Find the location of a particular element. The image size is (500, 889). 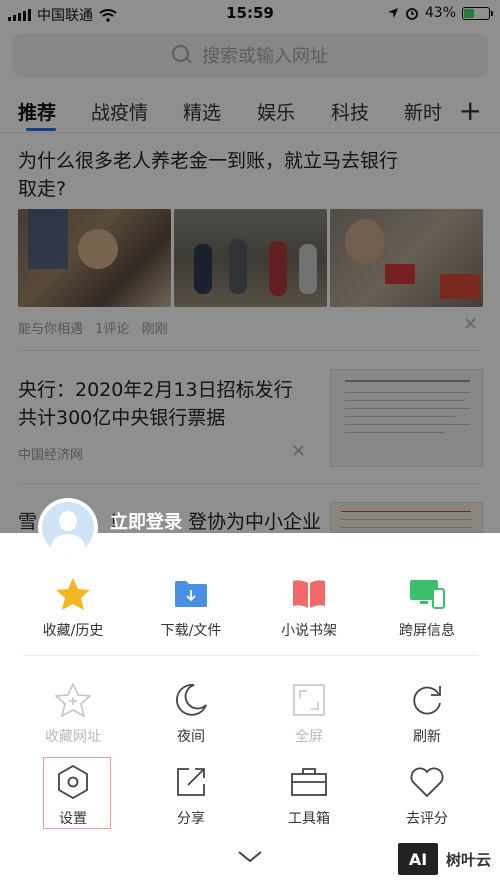

menu-favorites-history: 收藏/历史 is located at coordinates (73, 607).